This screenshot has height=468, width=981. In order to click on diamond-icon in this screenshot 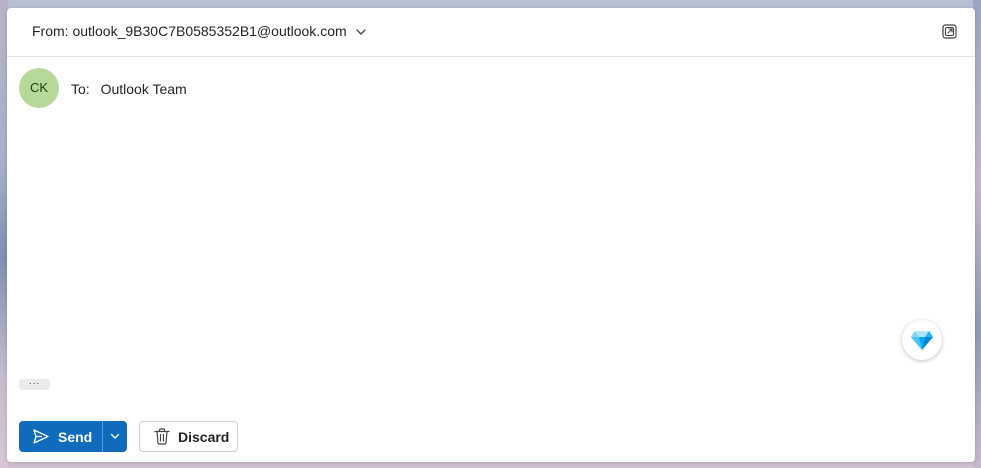, I will do `click(922, 340)`.